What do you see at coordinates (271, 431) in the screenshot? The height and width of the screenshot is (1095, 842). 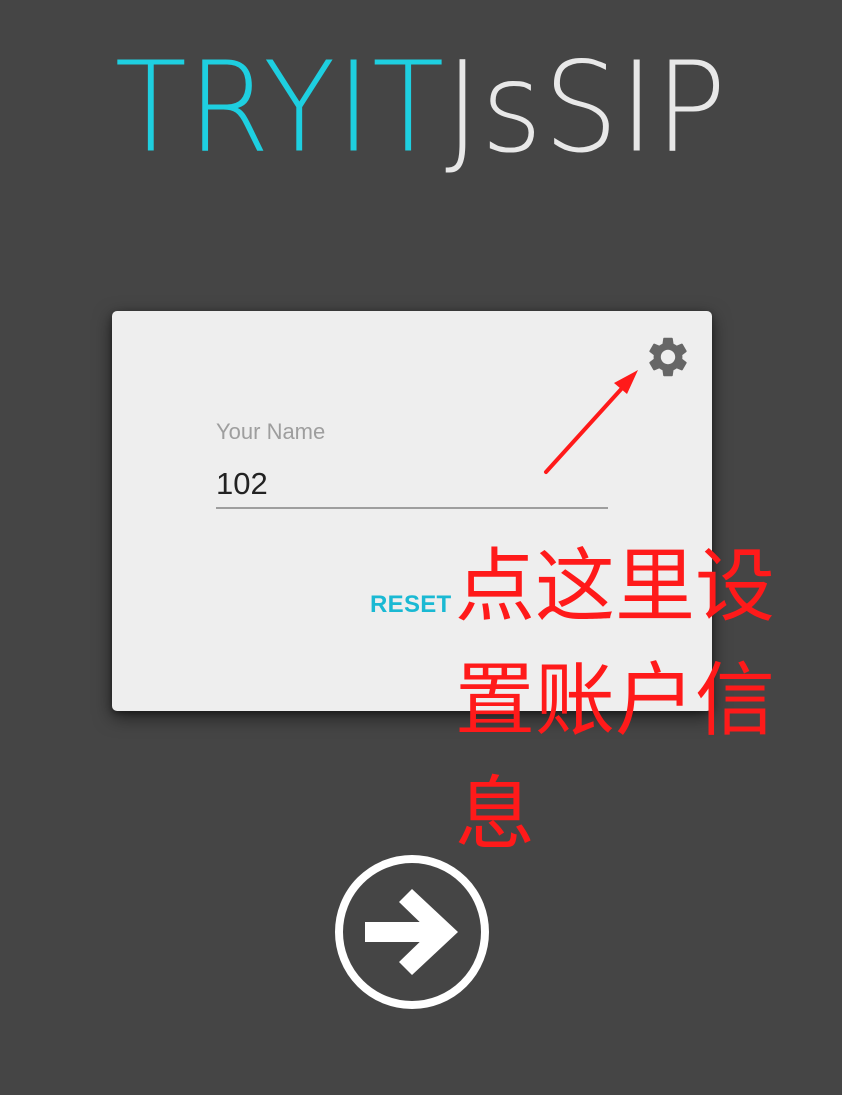 I see `name-field-label: Your Name` at bounding box center [271, 431].